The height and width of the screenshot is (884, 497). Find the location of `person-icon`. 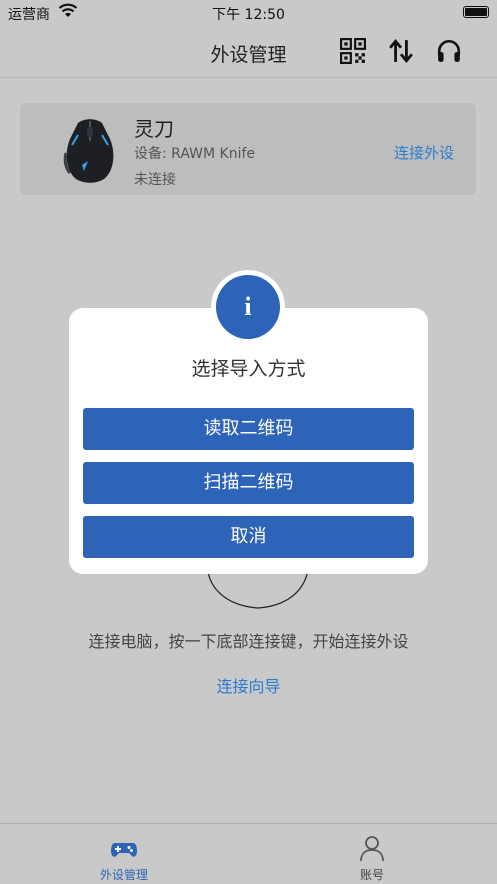

person-icon is located at coordinates (372, 849).